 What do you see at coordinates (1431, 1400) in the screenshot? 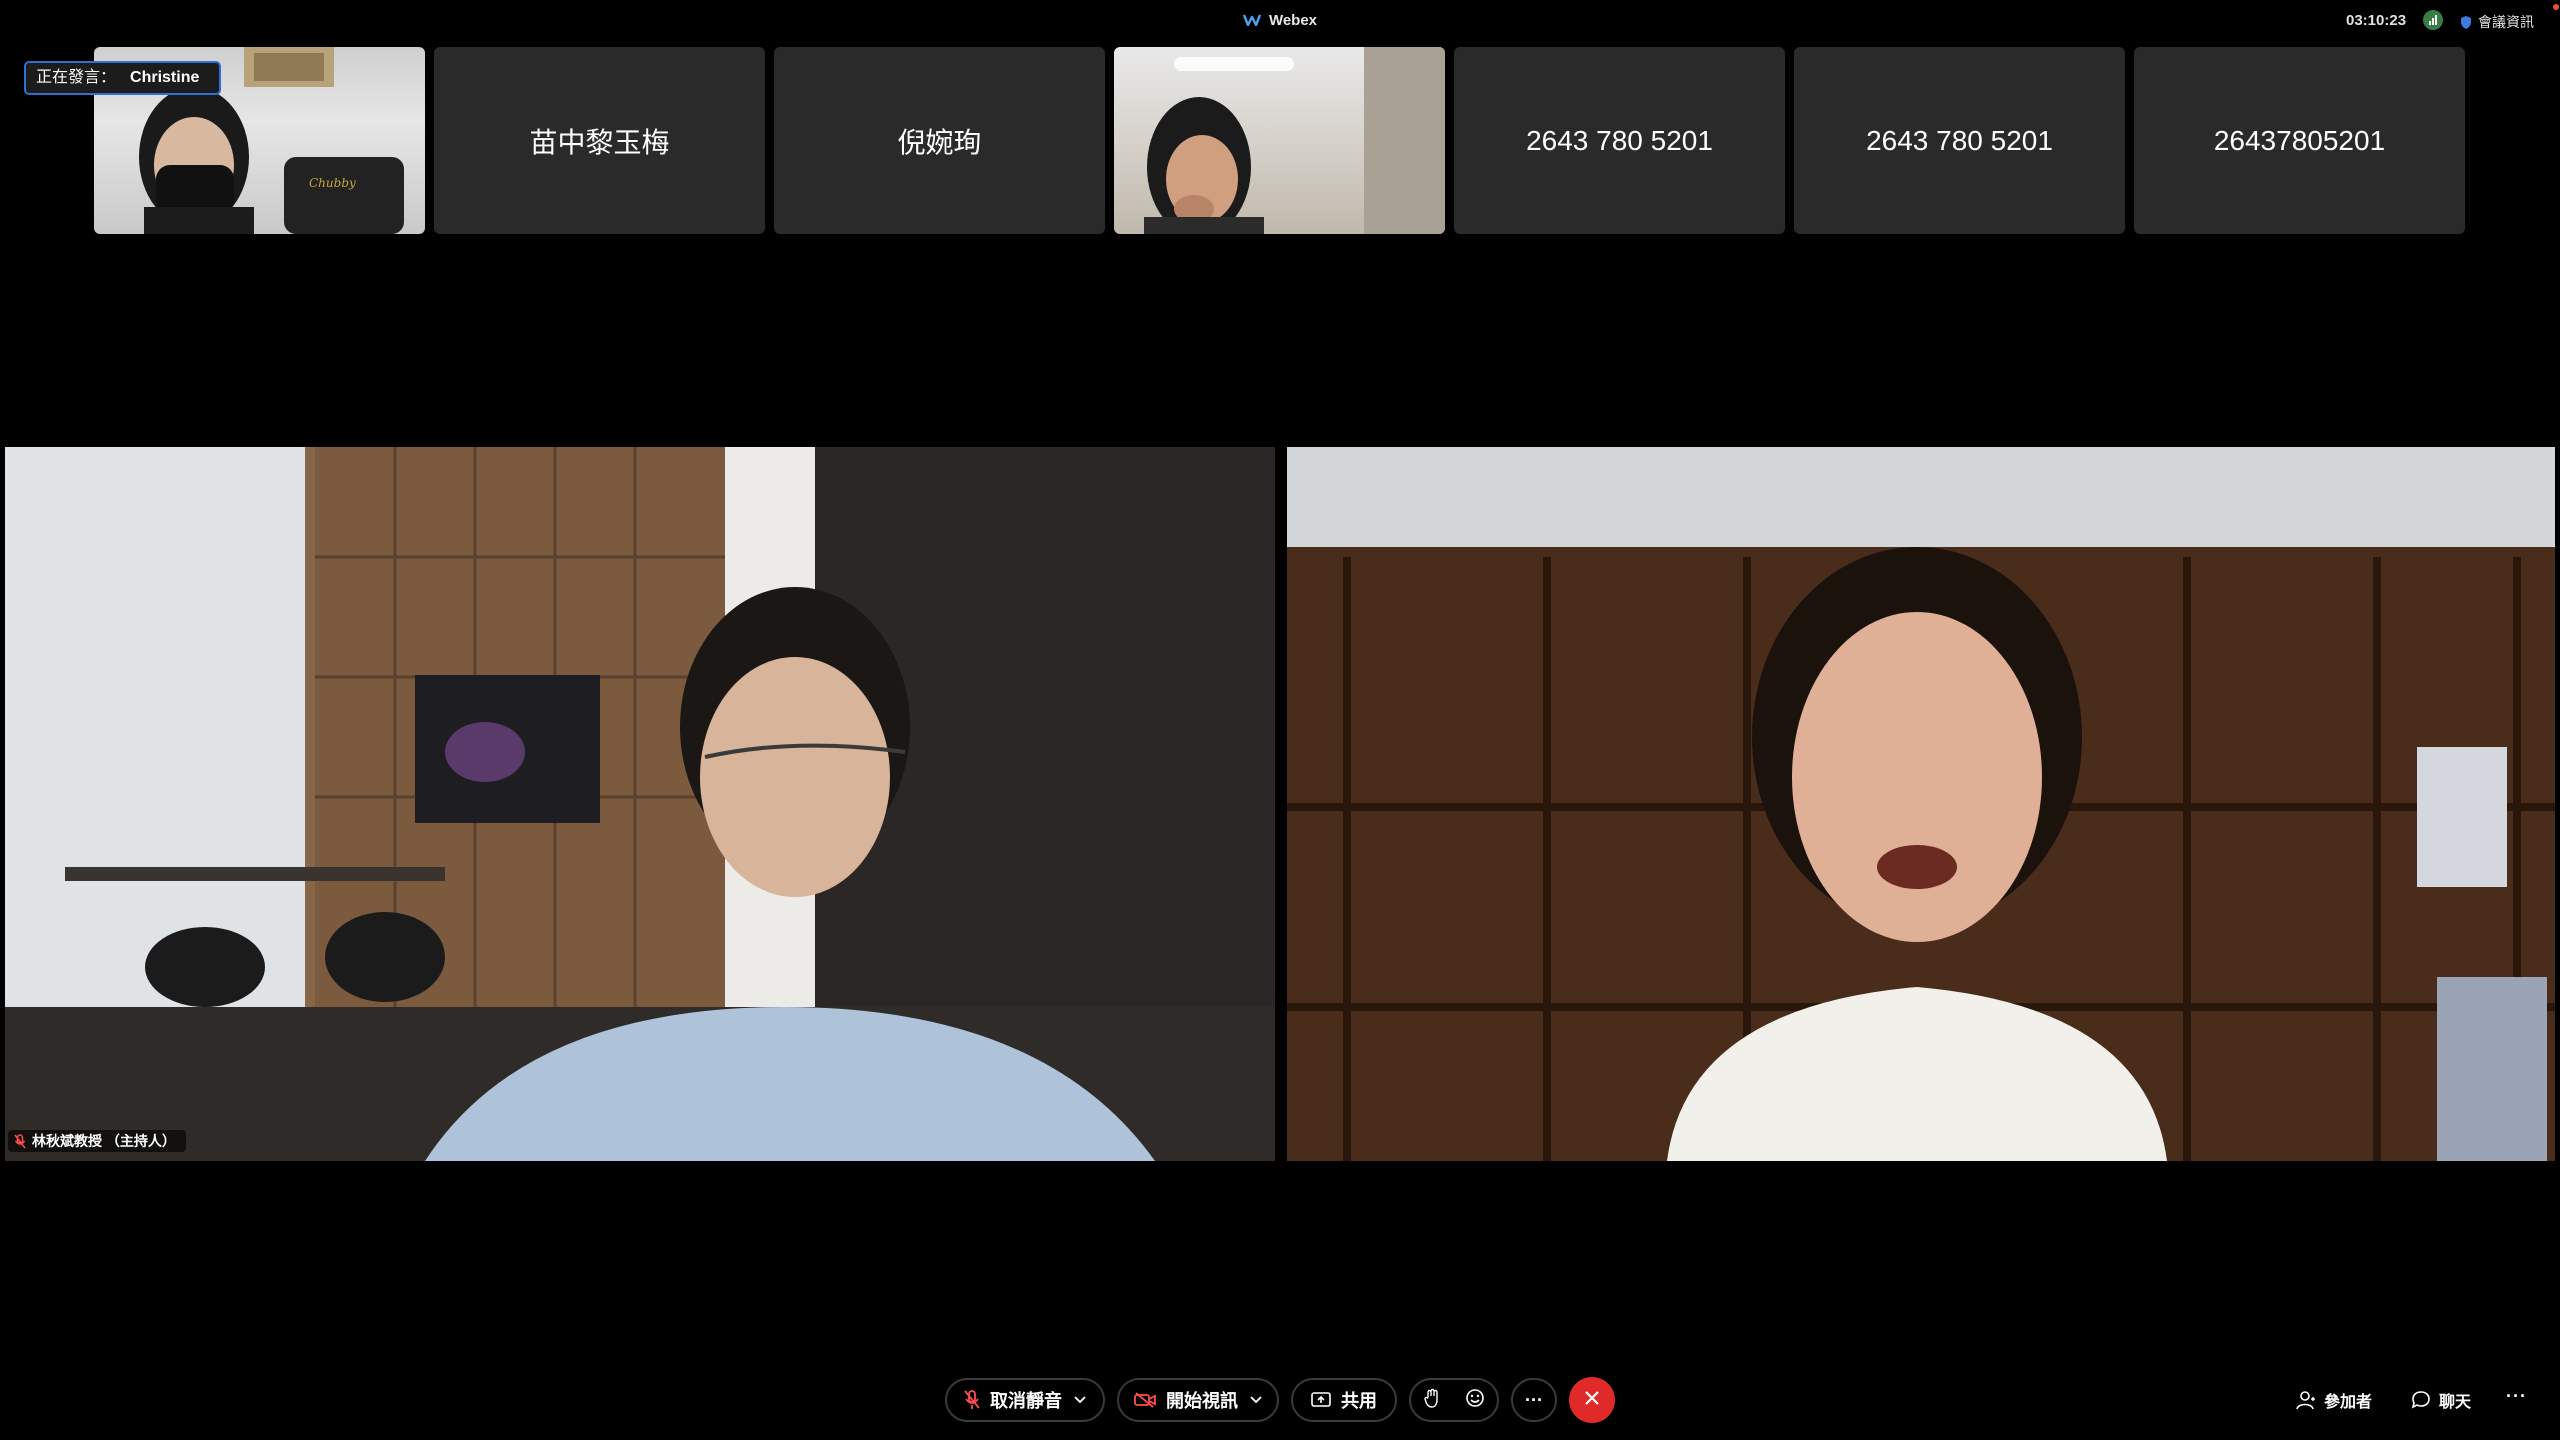
I see `raise-hand-icon` at bounding box center [1431, 1400].